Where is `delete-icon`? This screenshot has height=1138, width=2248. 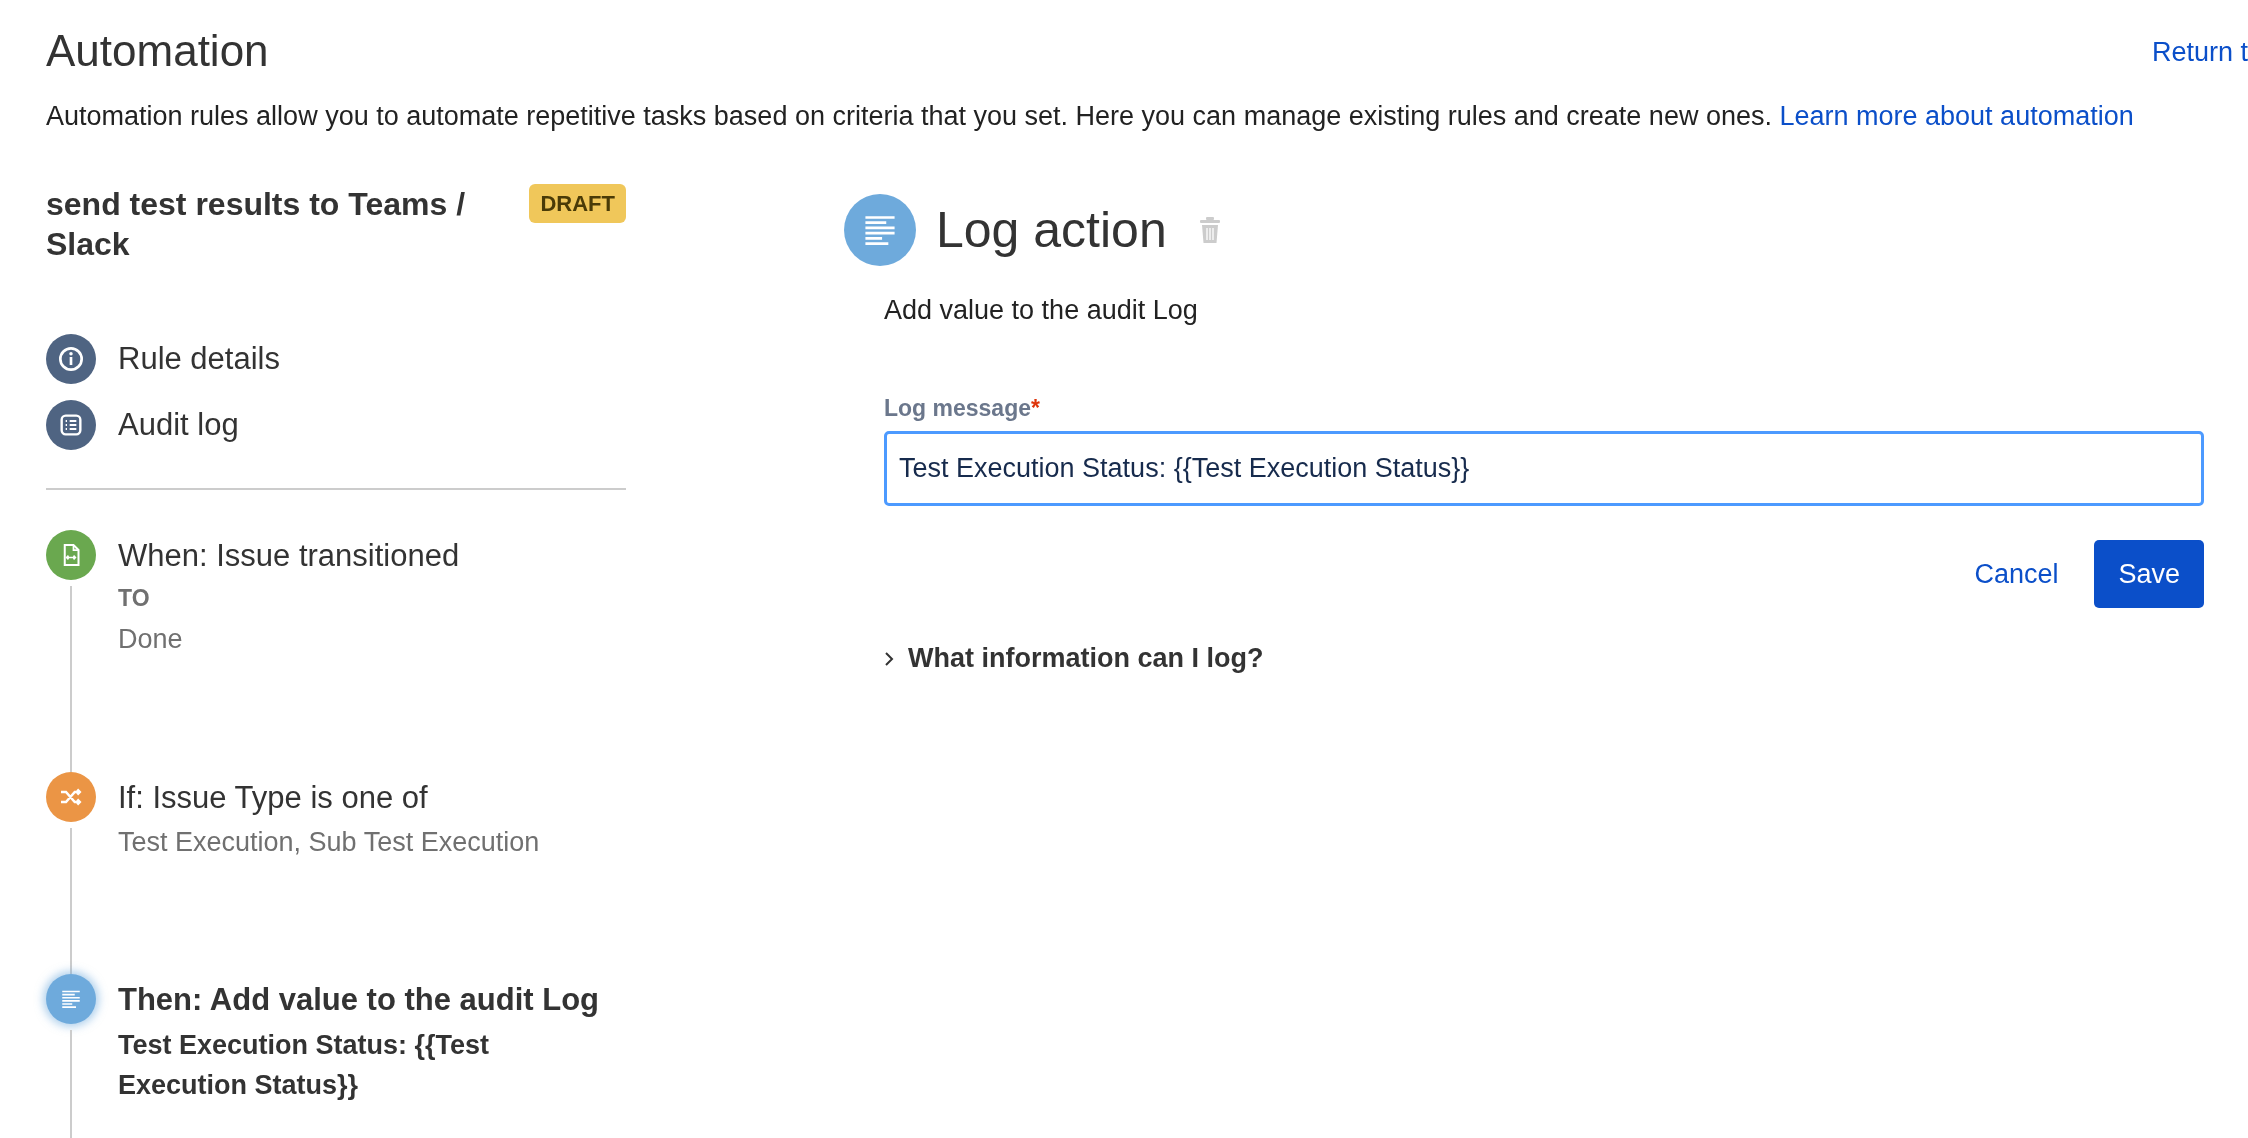 delete-icon is located at coordinates (1209, 230).